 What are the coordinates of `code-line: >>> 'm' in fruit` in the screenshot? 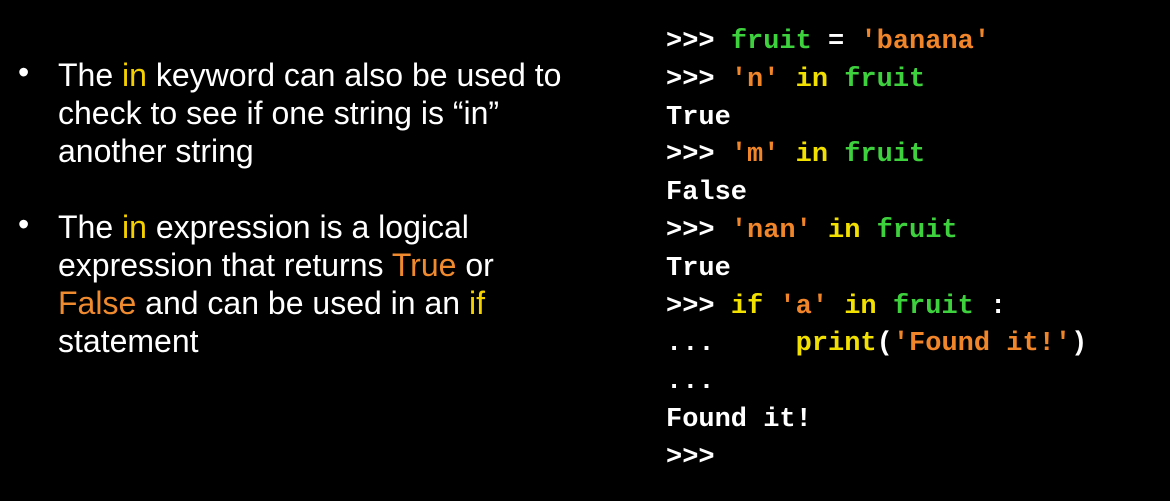 It's located at (876, 156).